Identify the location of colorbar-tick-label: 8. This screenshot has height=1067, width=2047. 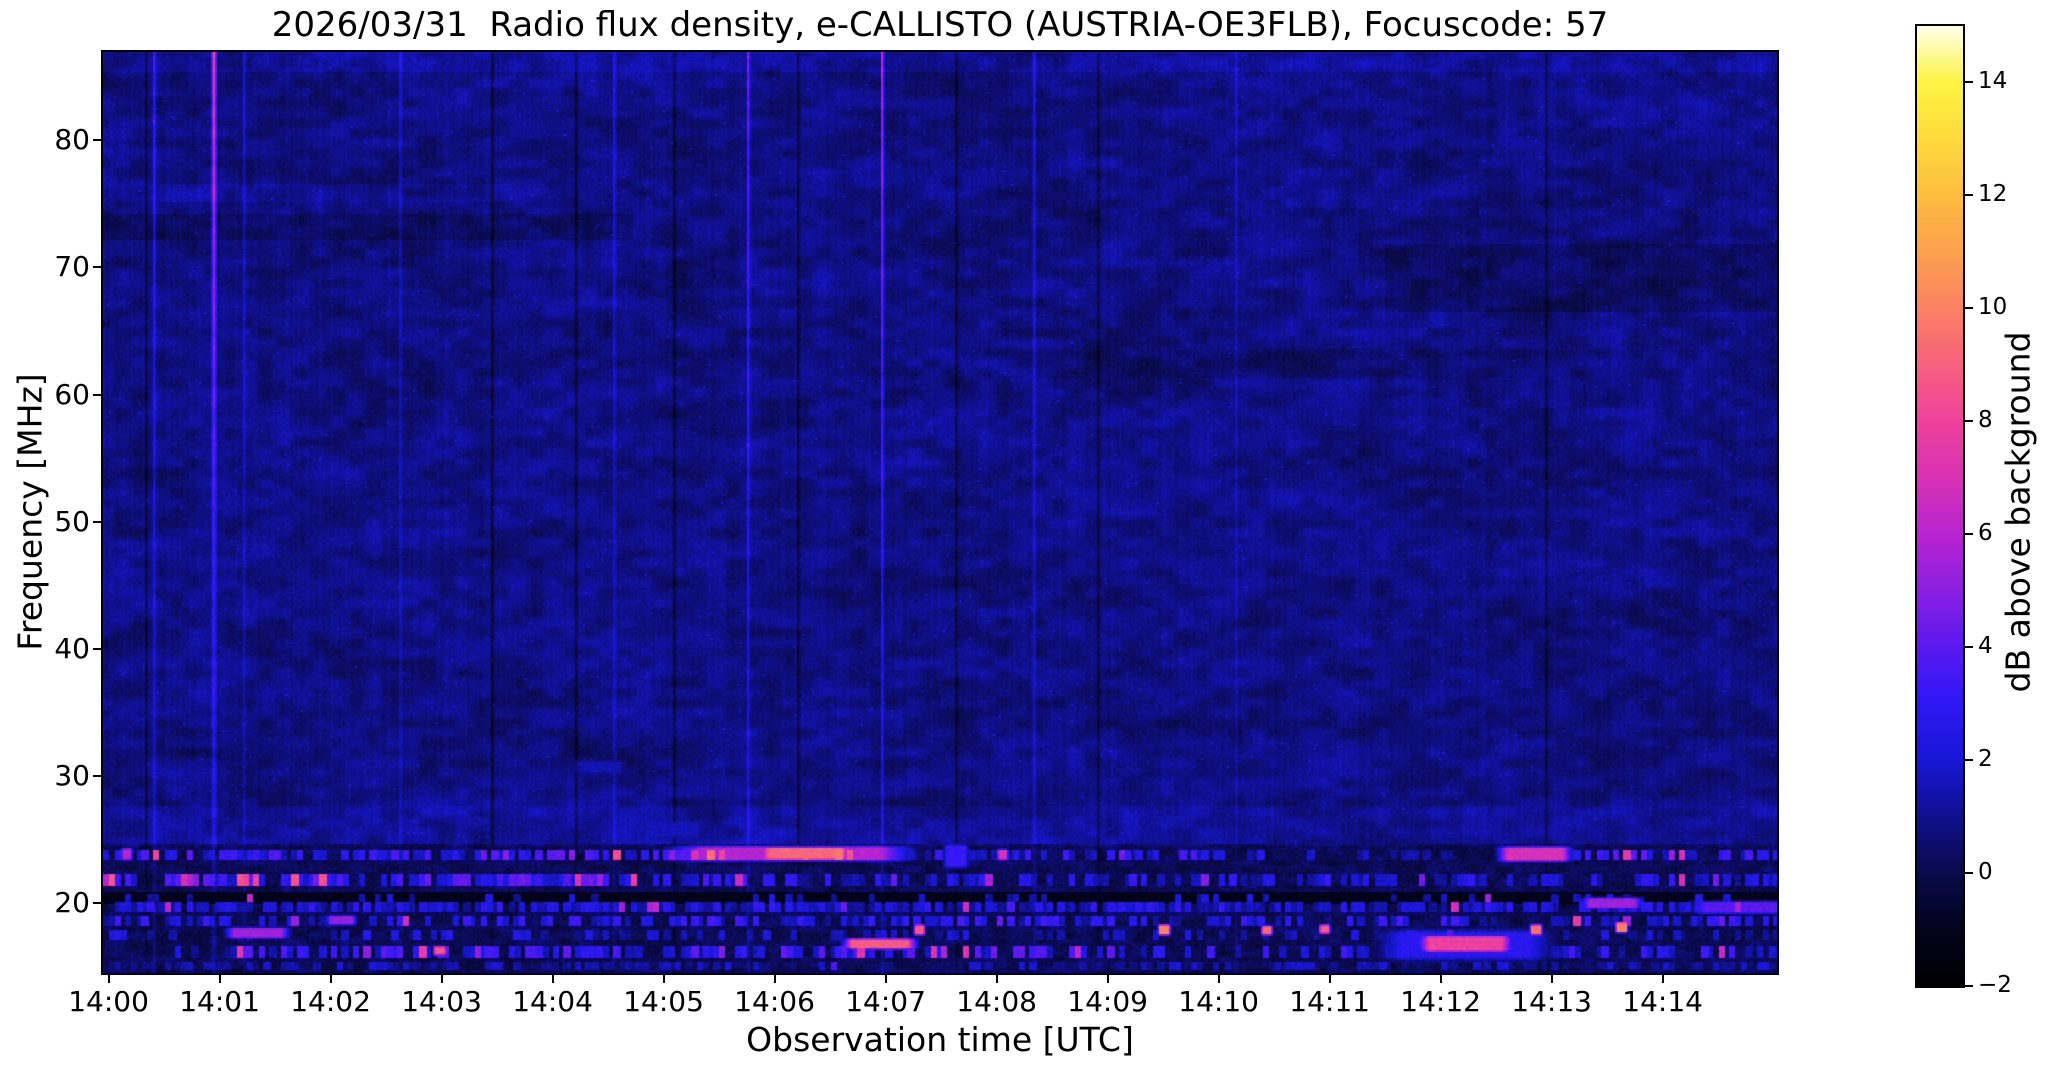
(1985, 420).